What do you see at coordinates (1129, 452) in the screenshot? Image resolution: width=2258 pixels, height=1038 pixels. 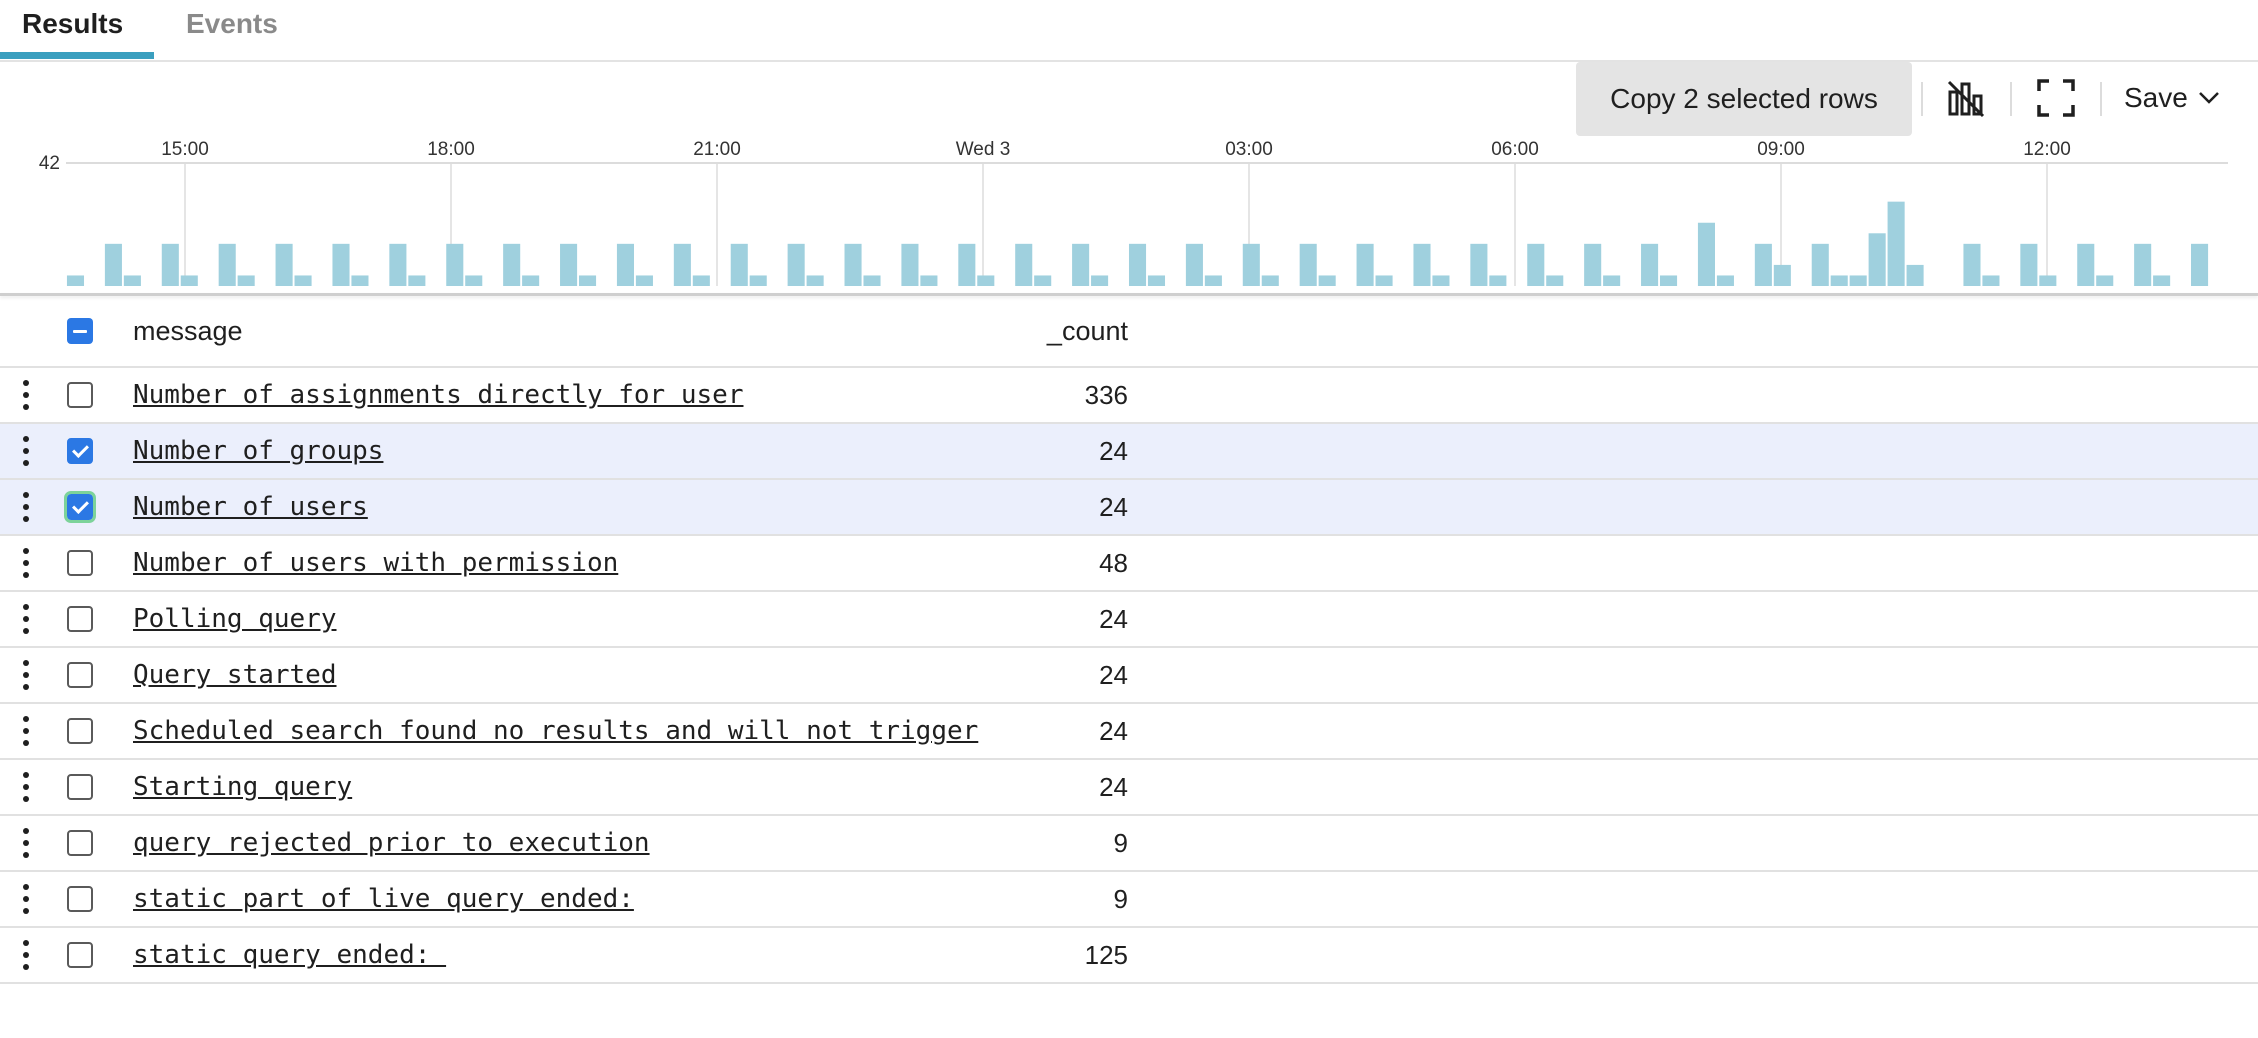 I see `table-row: Number of groups 24` at bounding box center [1129, 452].